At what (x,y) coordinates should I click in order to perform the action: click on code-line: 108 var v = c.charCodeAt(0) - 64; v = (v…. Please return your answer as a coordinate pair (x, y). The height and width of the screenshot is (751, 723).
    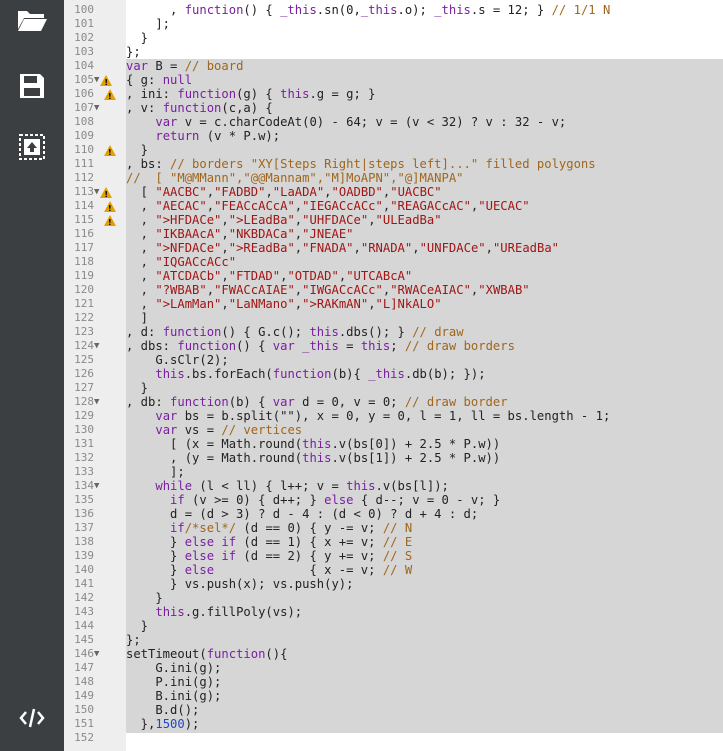
    Looking at the image, I should click on (393, 122).